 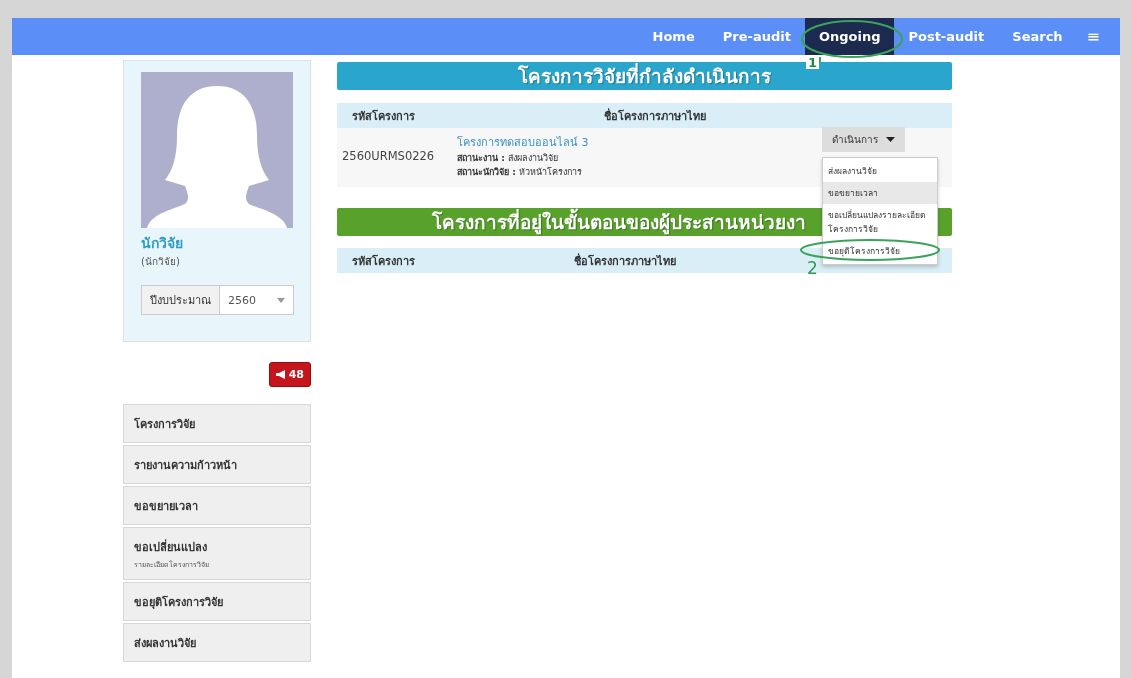 I want to click on project-code: 2560URMS0226, so click(x=388, y=156).